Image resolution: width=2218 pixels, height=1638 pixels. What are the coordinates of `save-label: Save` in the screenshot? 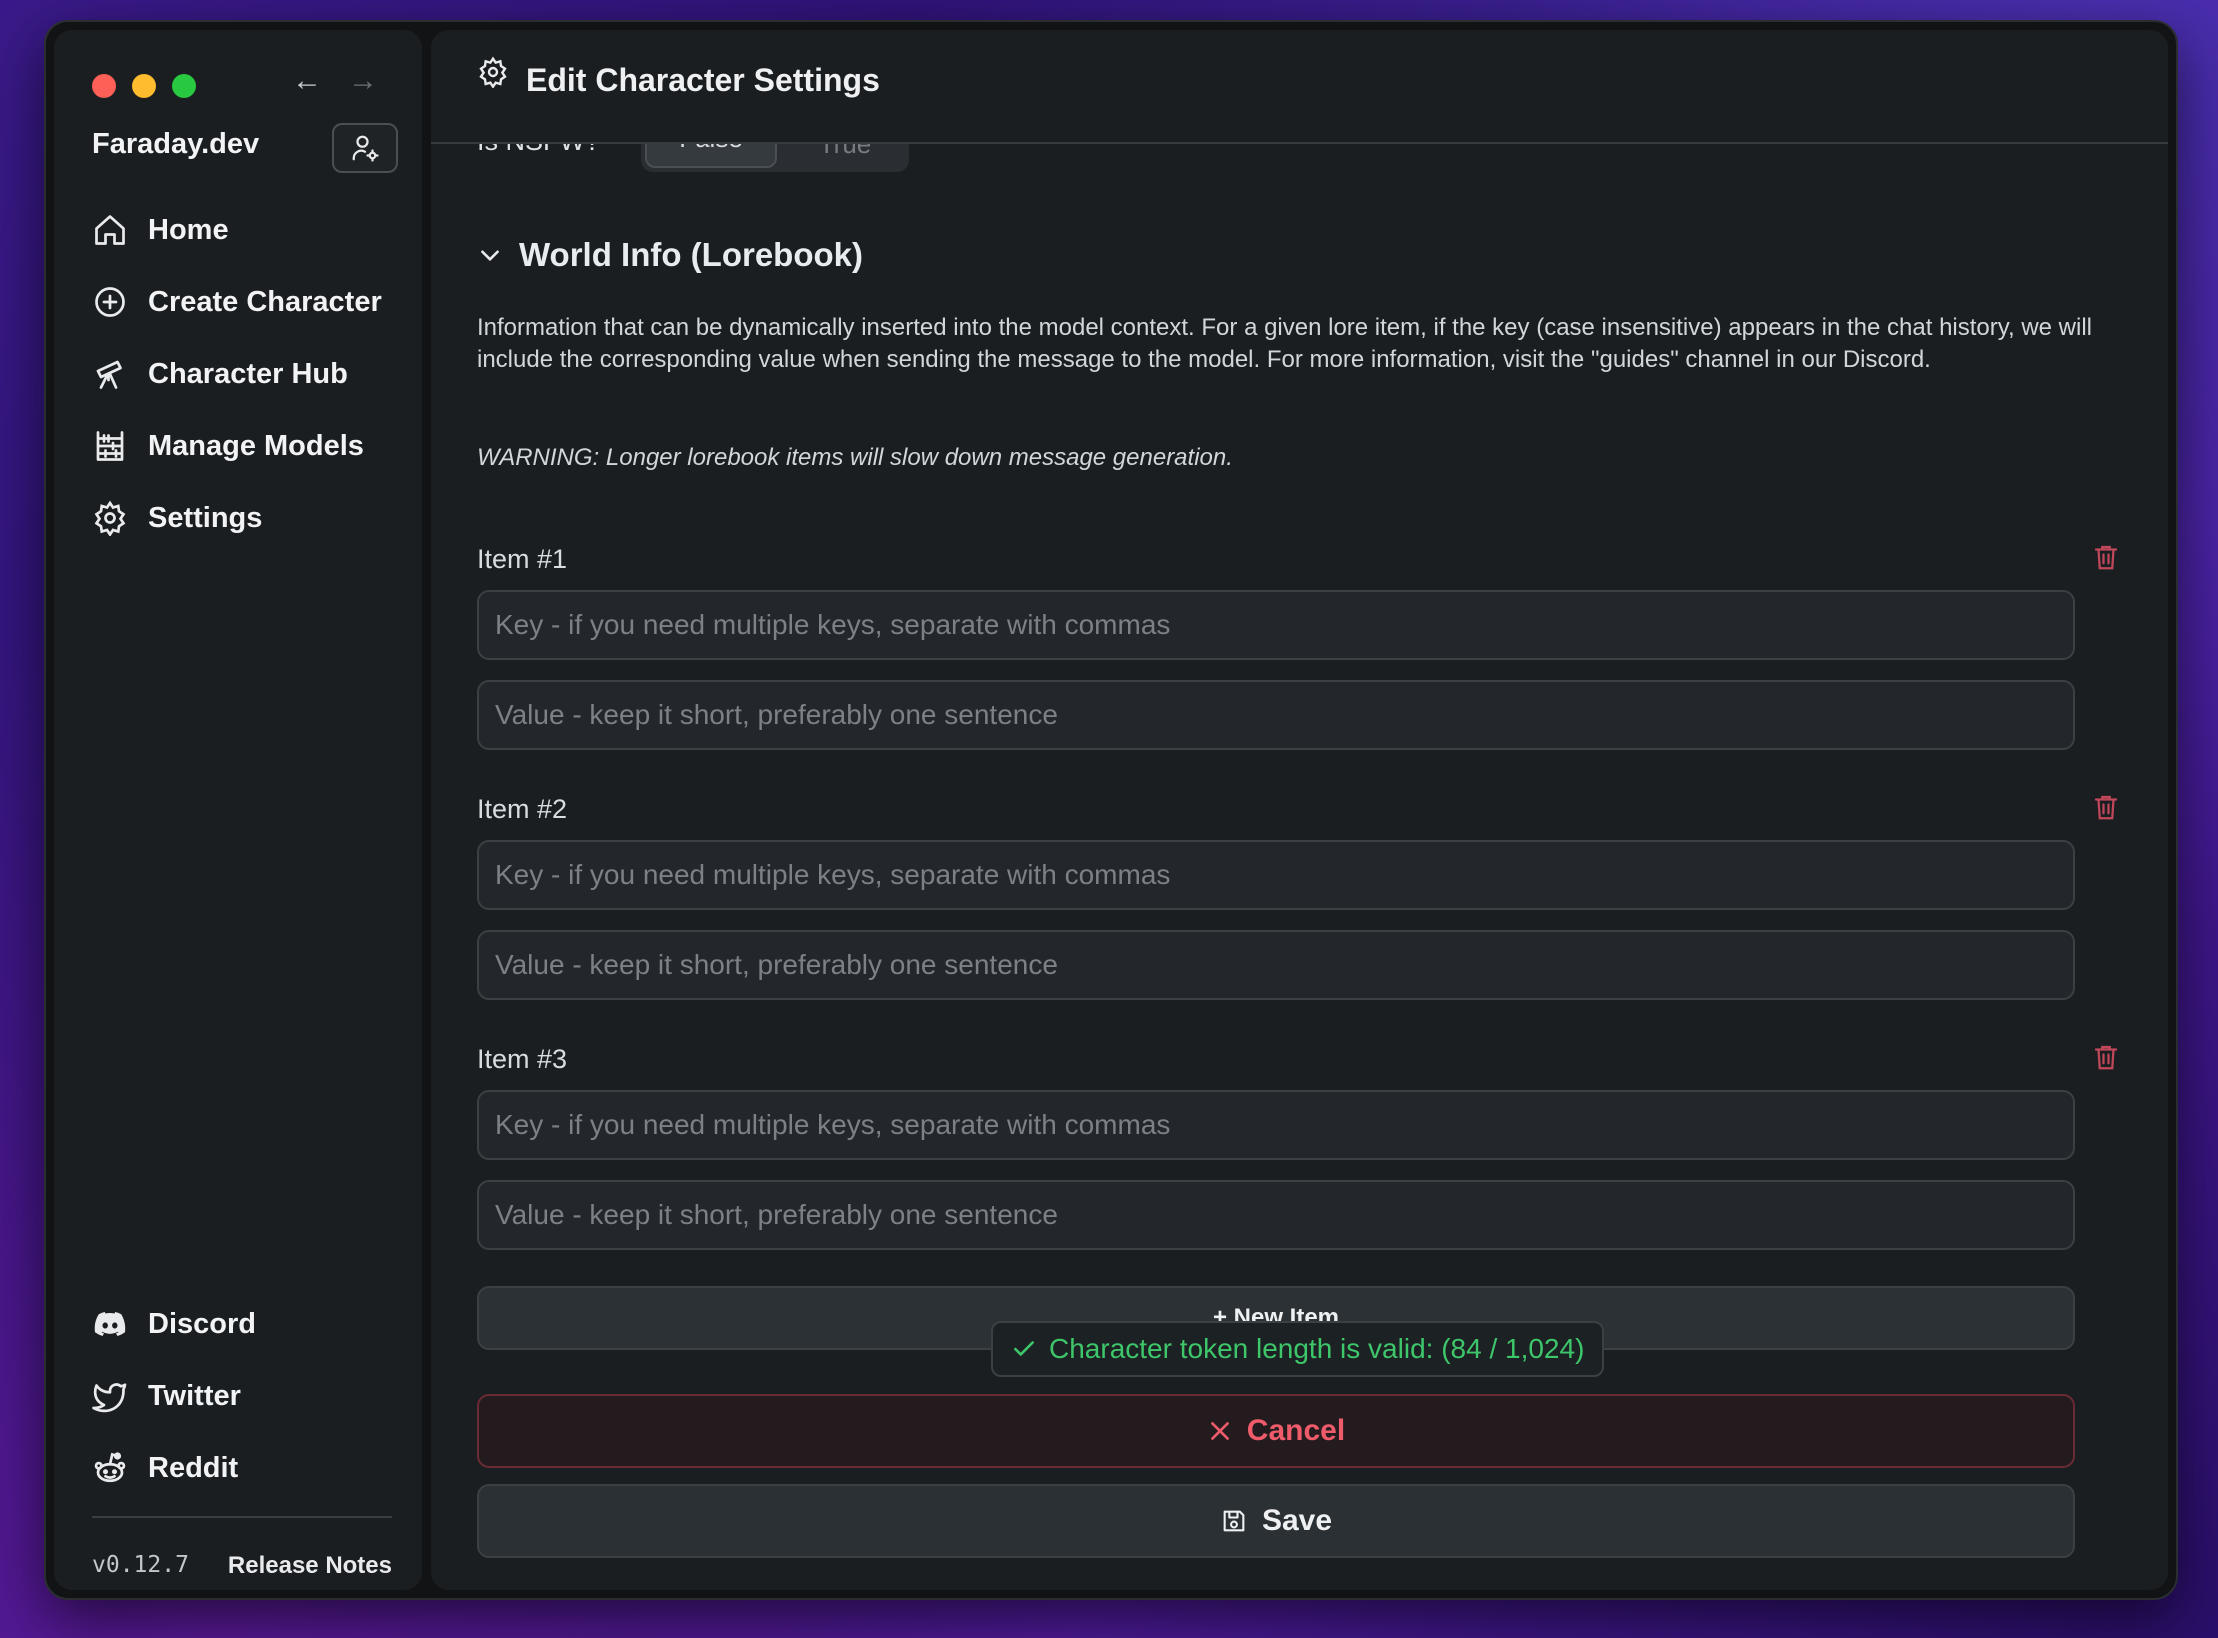 It's located at (1297, 1520).